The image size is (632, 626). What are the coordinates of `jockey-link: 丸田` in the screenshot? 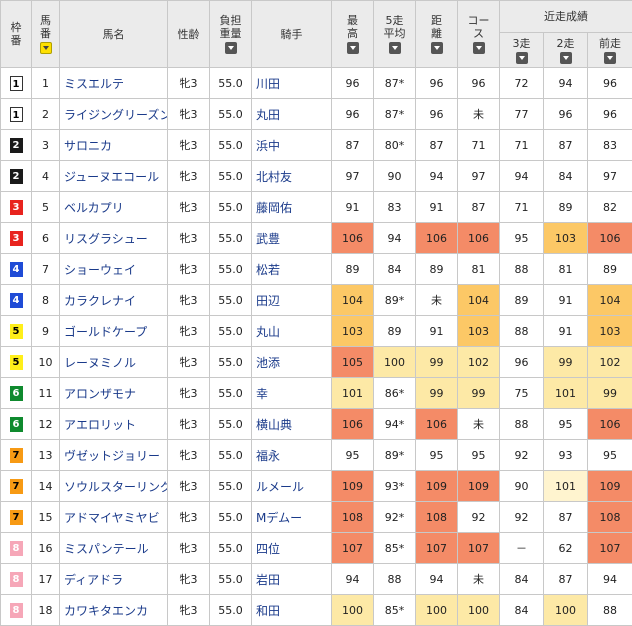 It's located at (292, 114).